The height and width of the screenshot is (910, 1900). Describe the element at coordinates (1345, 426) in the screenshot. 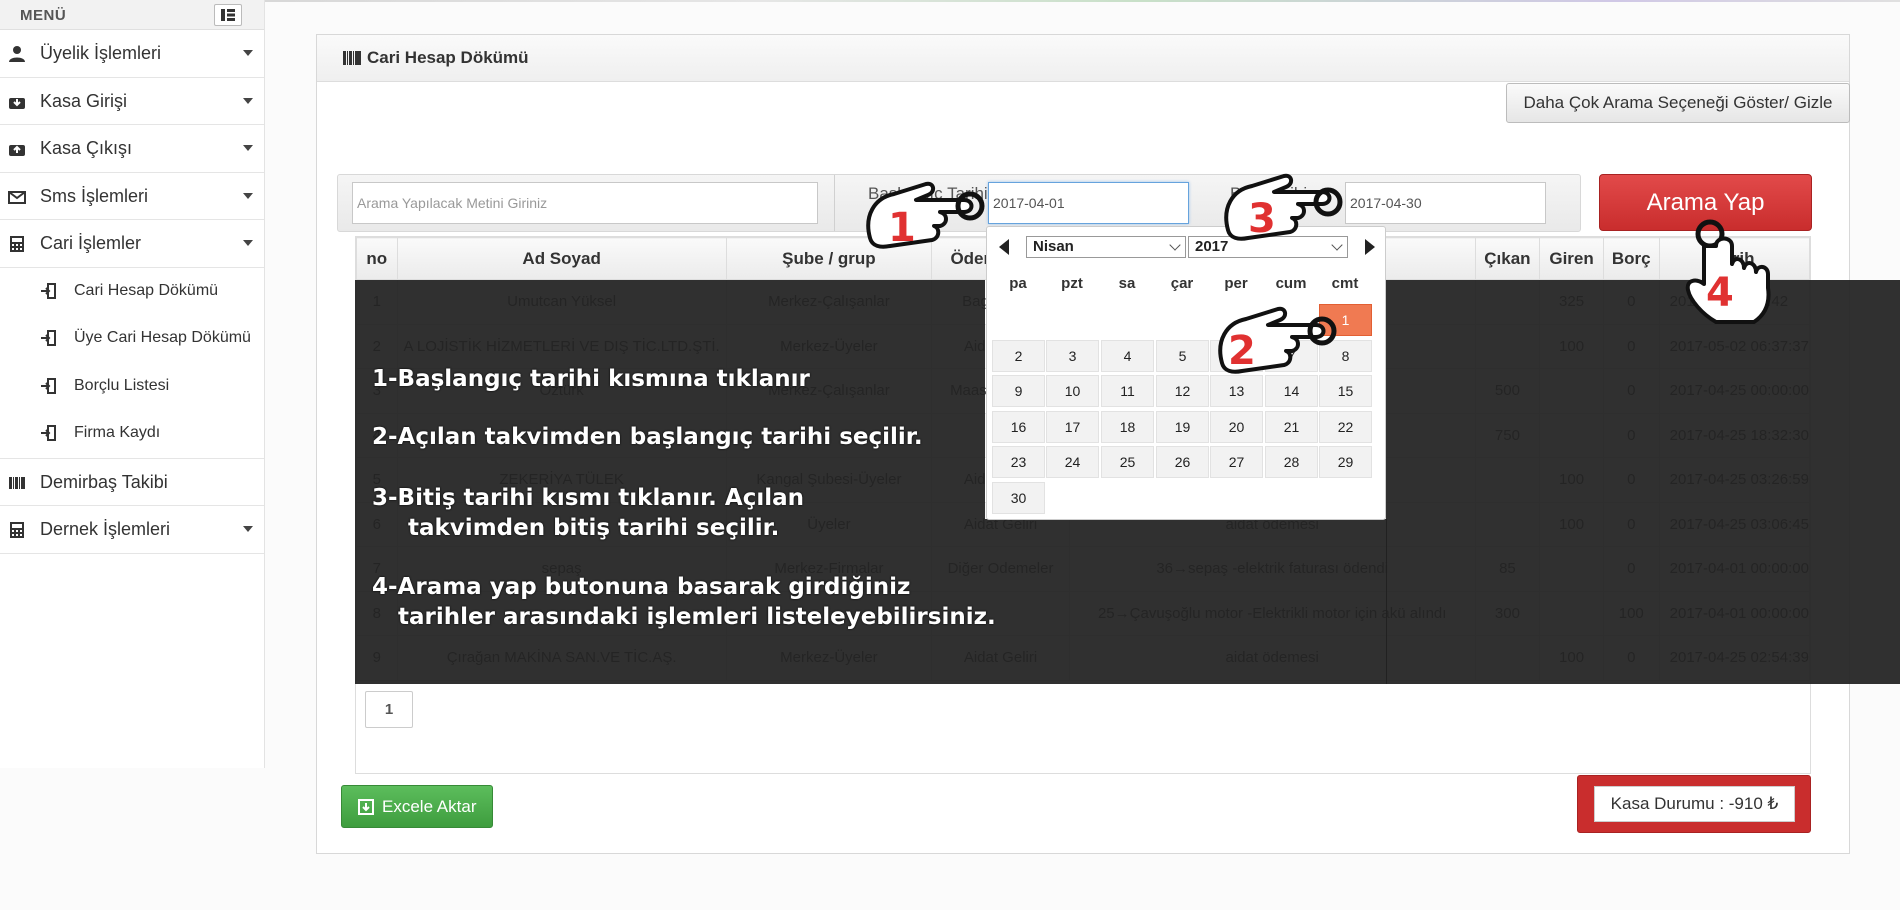

I see `calendar-day: 22` at that location.